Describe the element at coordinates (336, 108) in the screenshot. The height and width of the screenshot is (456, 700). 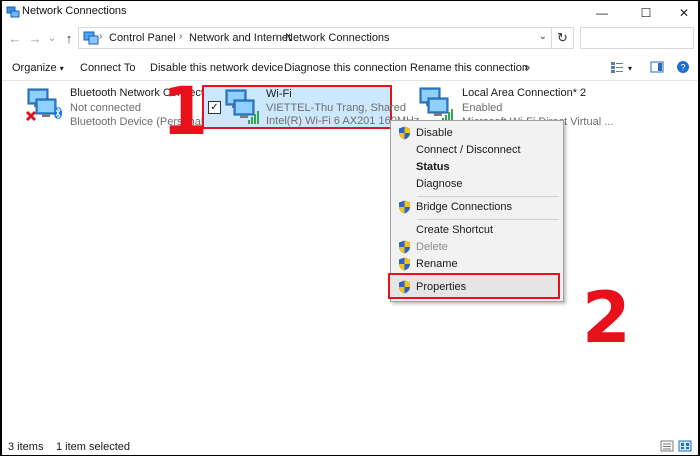
I see `item-status: VIETTEL-Thu Trang, Shared` at that location.